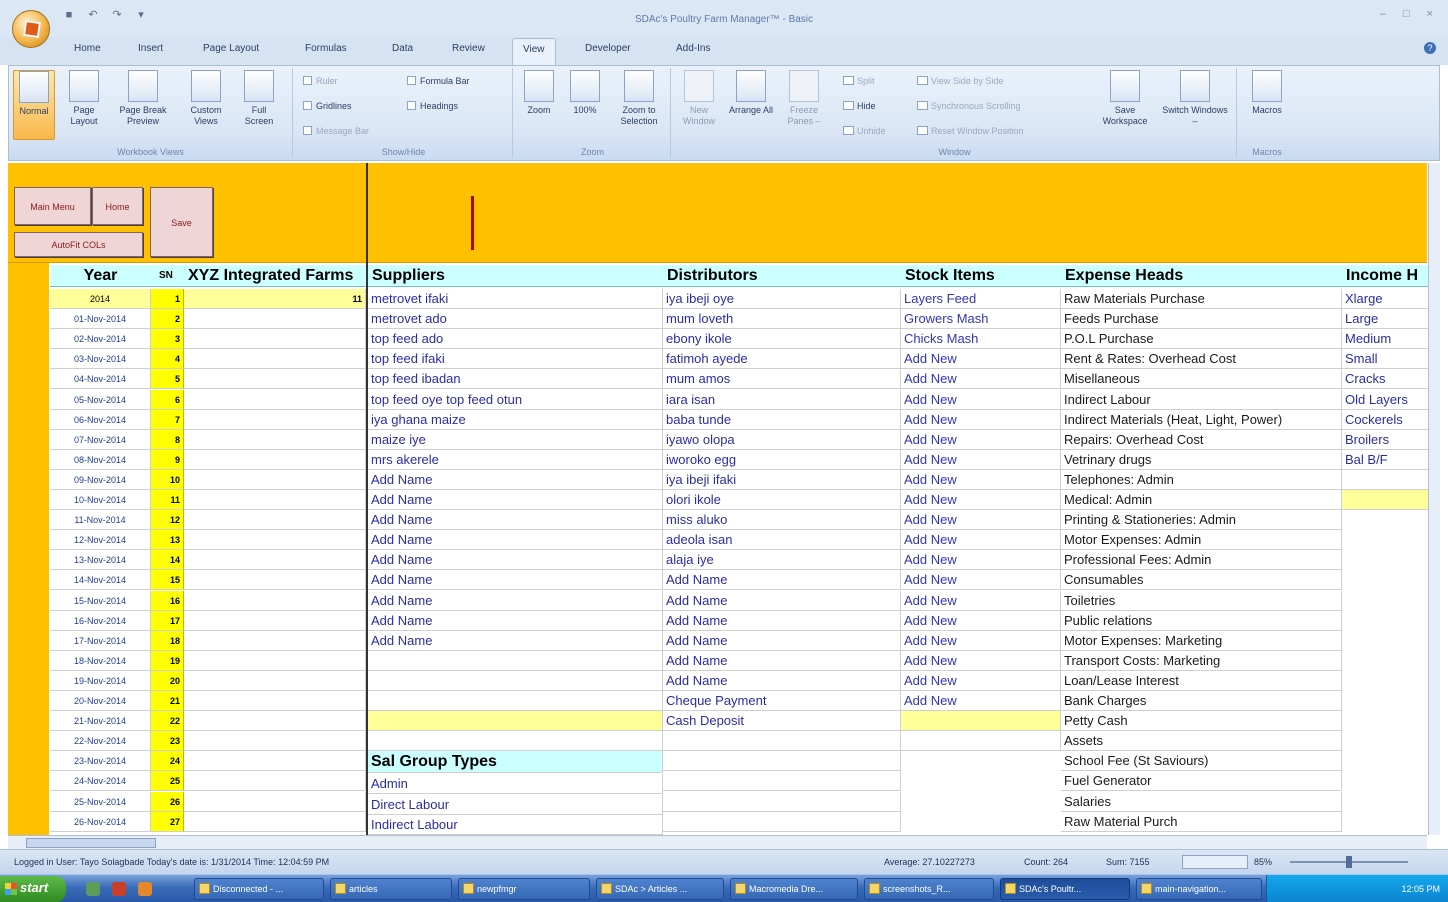 This screenshot has height=902, width=1448. I want to click on date-cell: 04-Nov-2014, so click(100, 379).